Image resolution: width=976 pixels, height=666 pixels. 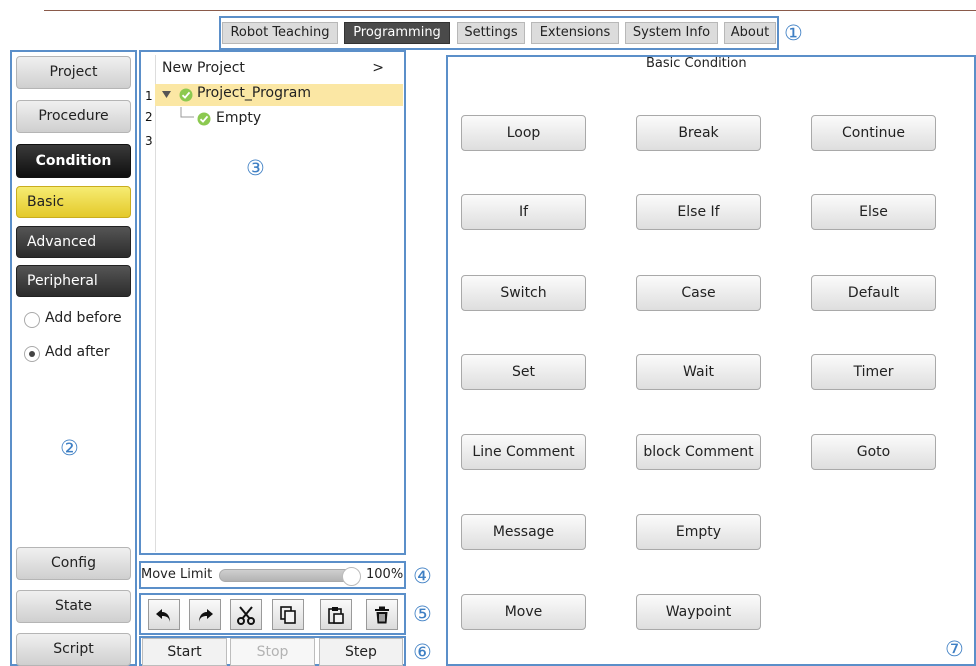 I want to click on line-number-1: 1, so click(x=149, y=96).